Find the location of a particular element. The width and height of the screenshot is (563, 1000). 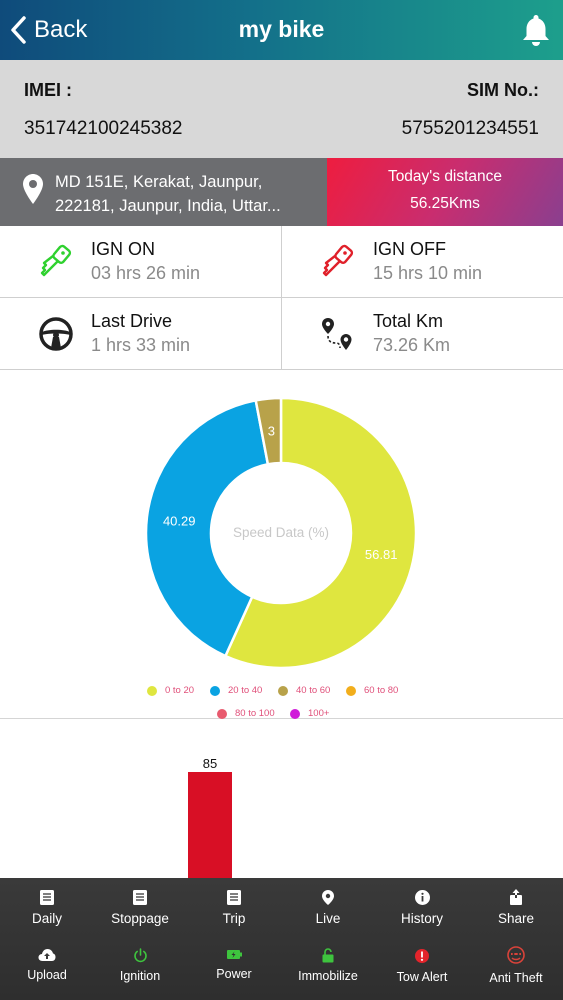

steering-wheel-icon is located at coordinates (56, 334).